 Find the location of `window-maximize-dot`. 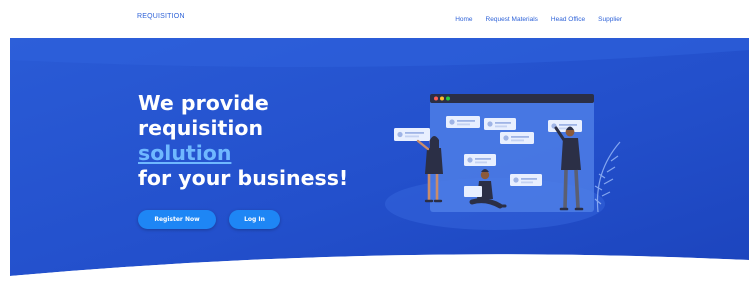

window-maximize-dot is located at coordinates (448, 98).